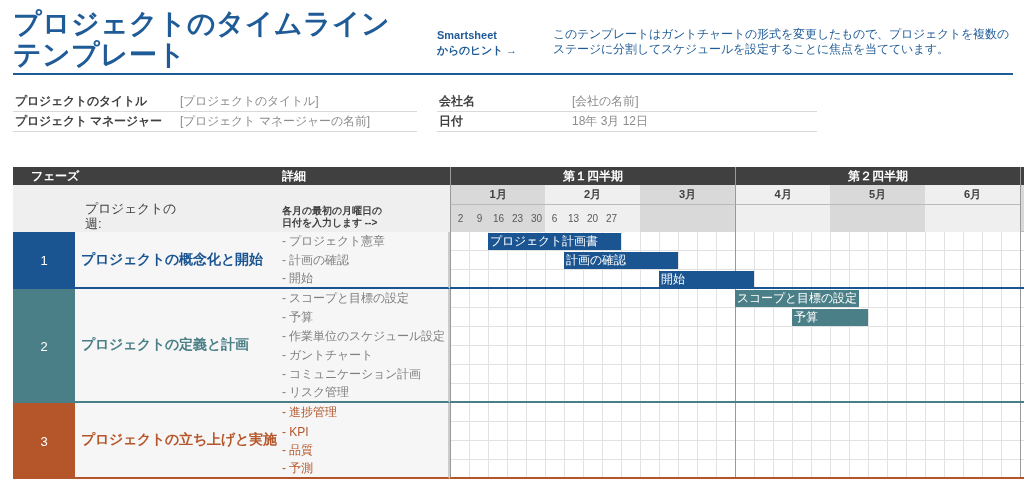  Describe the element at coordinates (554, 218) in the screenshot. I see `week-date: 6` at that location.